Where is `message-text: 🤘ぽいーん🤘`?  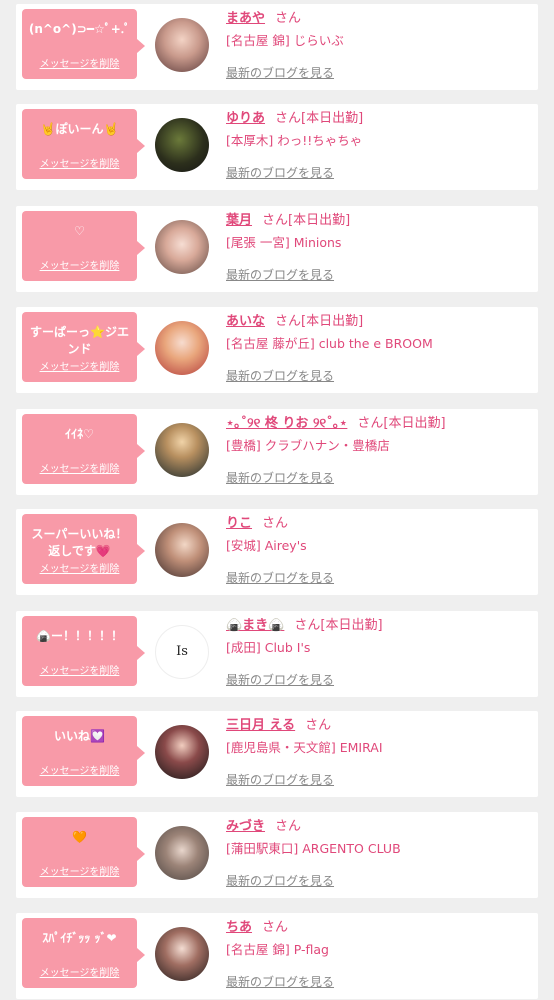 message-text: 🤘ぽいーん🤘 is located at coordinates (79, 129).